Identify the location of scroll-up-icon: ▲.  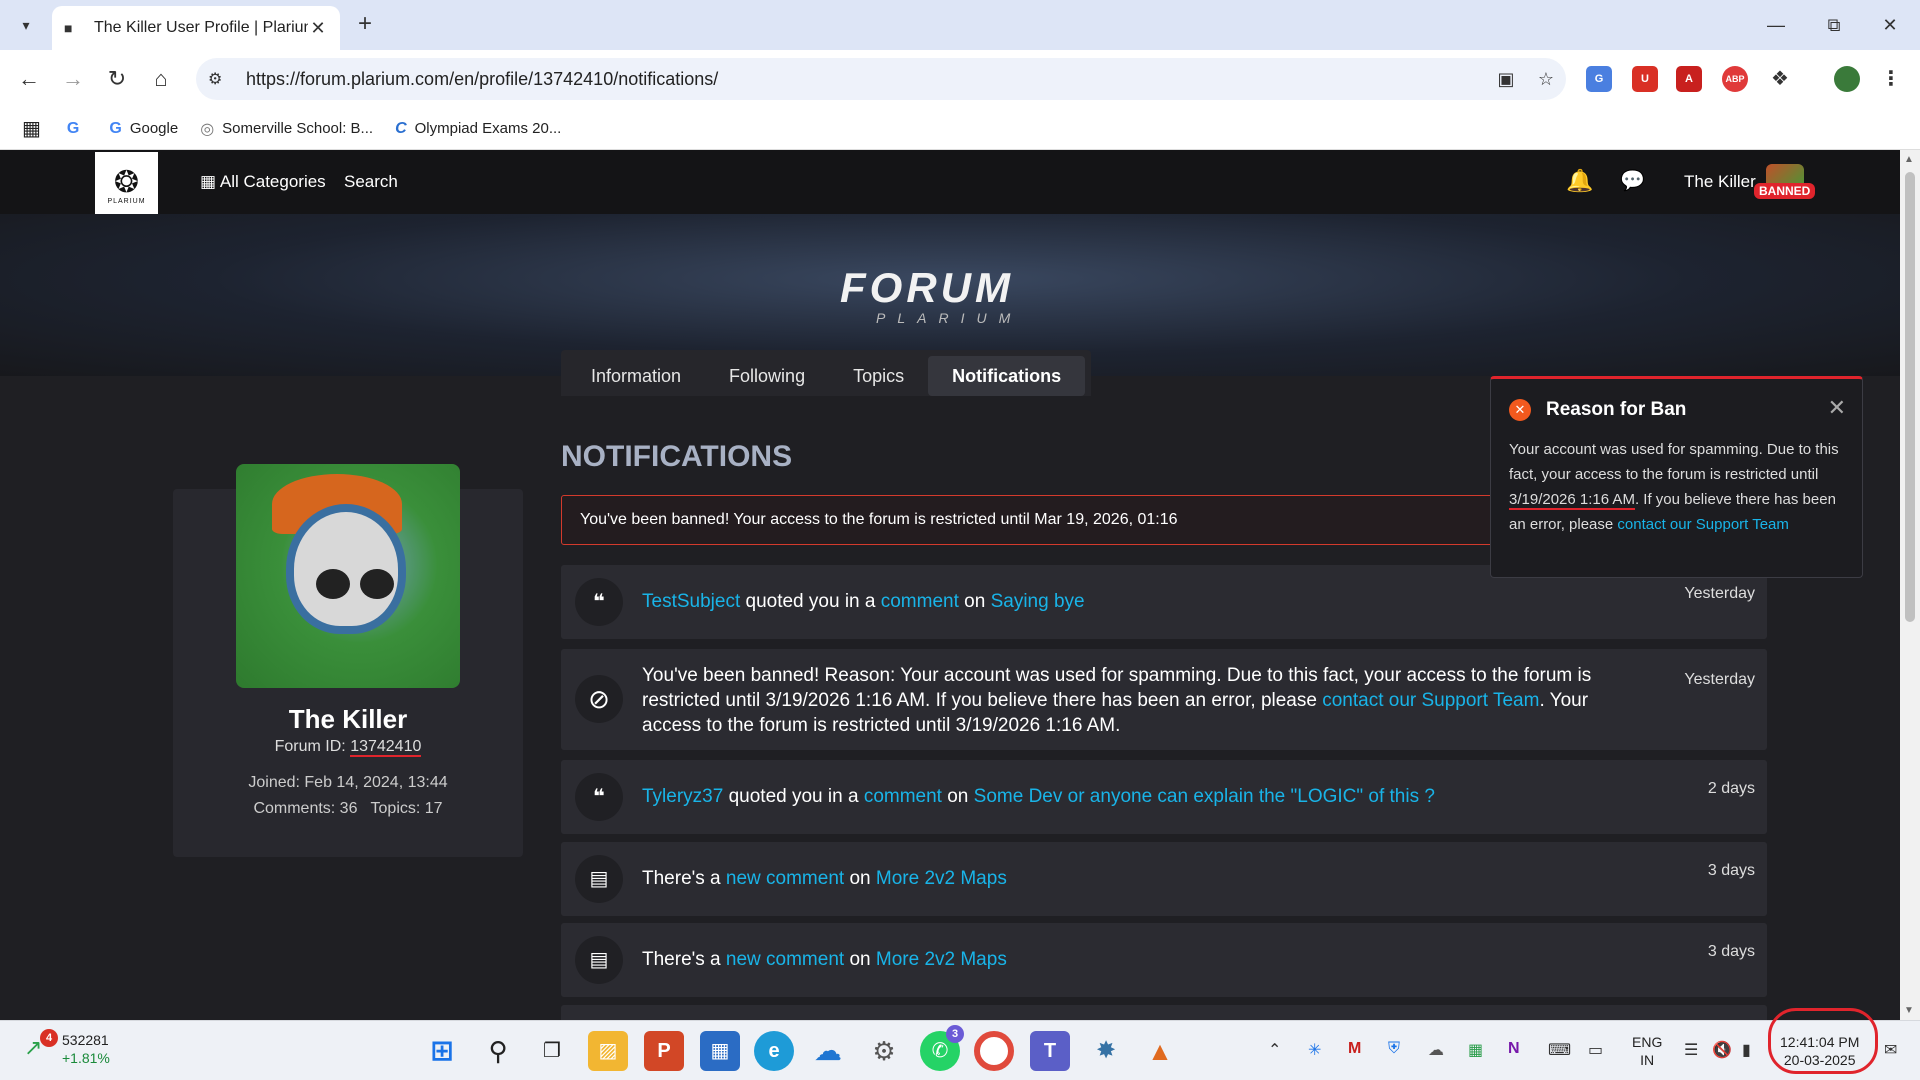
(1909, 159).